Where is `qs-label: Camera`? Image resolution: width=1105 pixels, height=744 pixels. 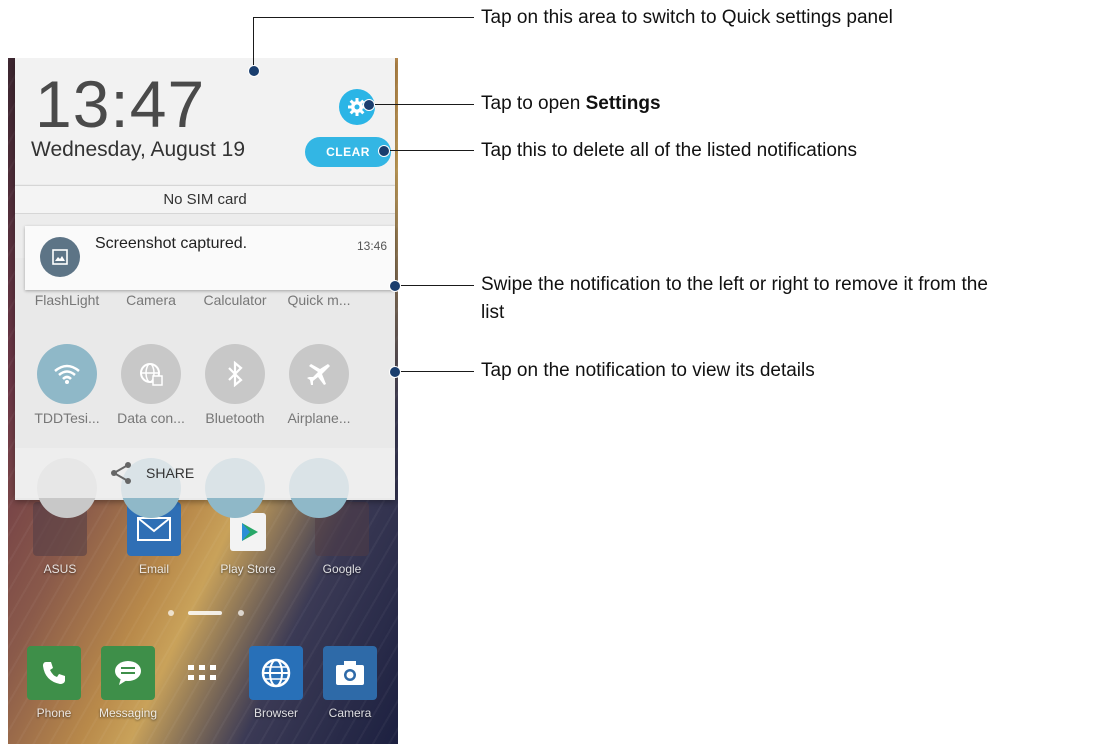 qs-label: Camera is located at coordinates (151, 300).